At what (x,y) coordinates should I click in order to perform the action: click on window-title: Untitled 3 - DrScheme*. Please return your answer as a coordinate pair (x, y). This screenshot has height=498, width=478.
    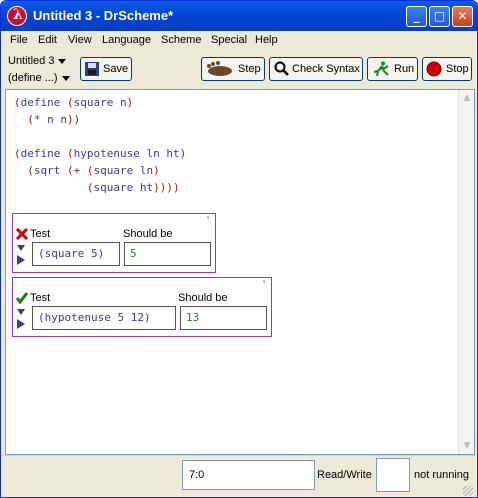
    Looking at the image, I should click on (103, 15).